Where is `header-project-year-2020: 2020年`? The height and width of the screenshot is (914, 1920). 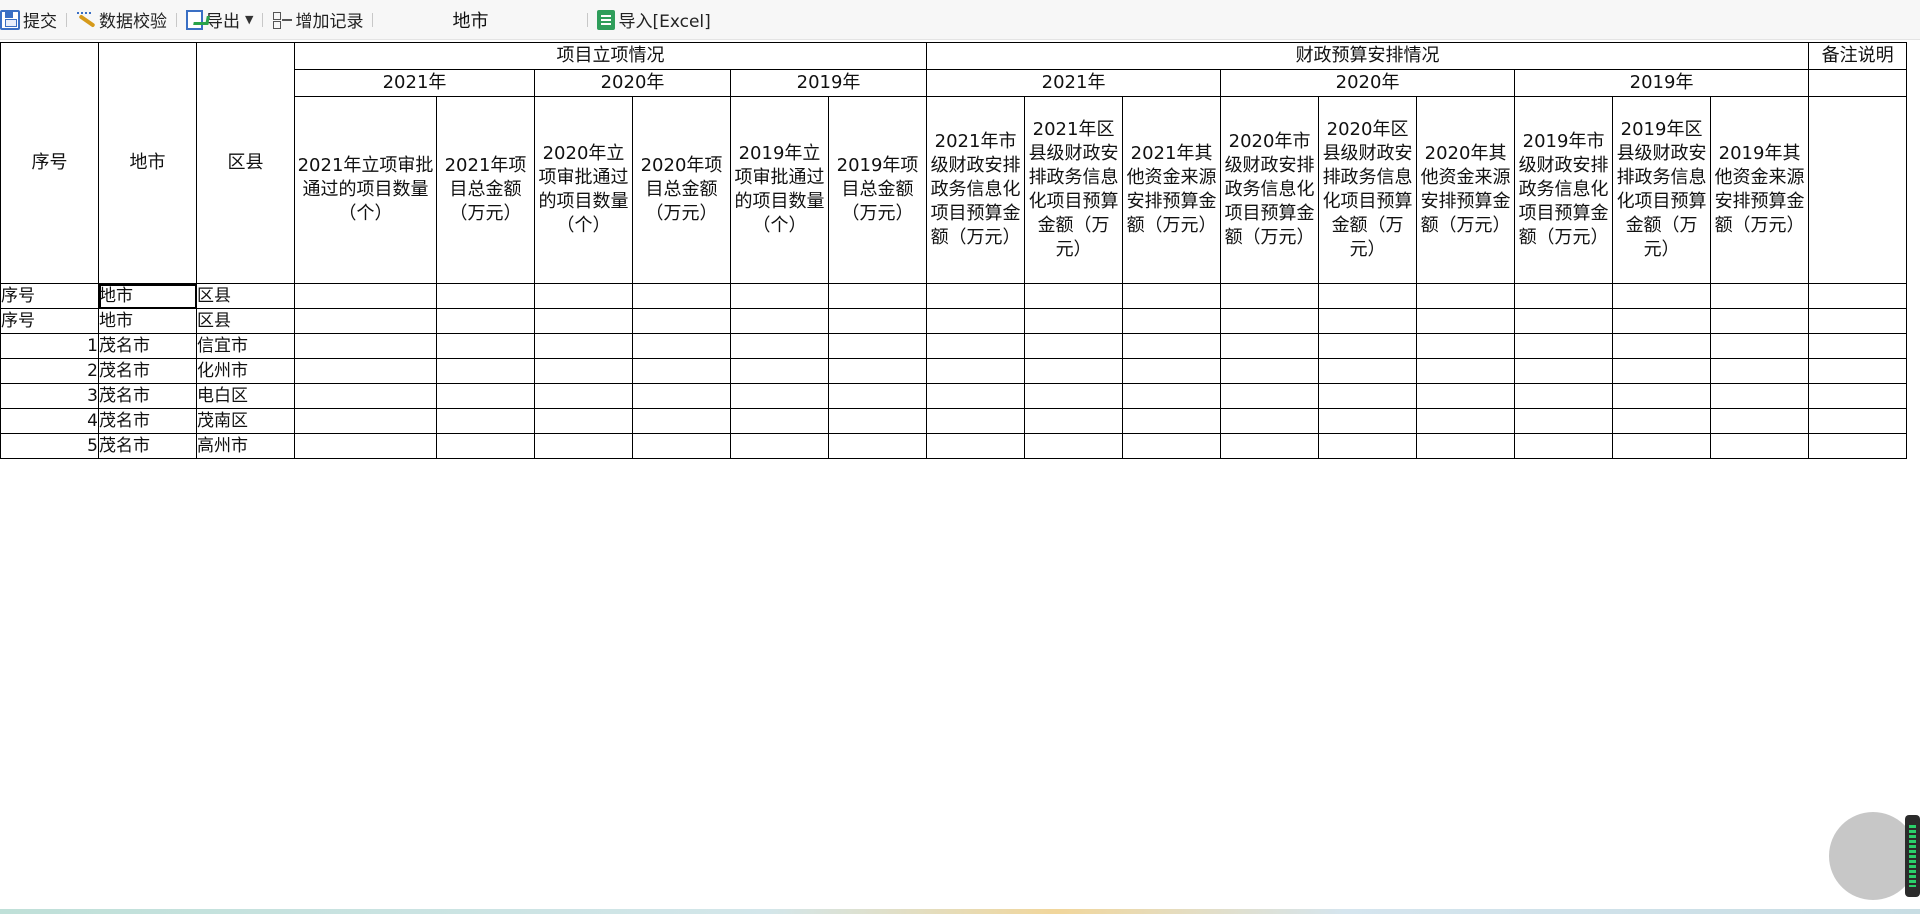 header-project-year-2020: 2020年 is located at coordinates (632, 83).